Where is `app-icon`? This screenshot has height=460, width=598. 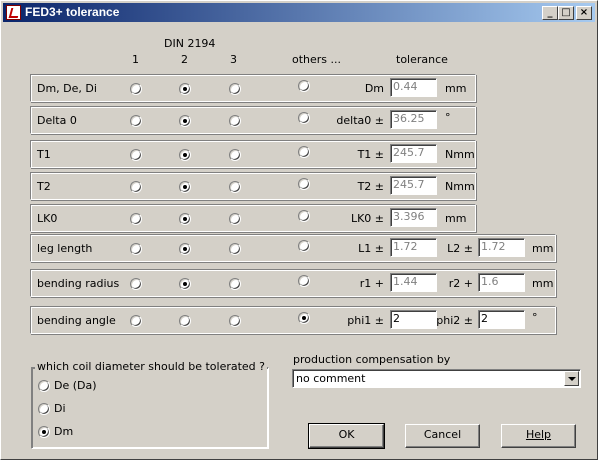 app-icon is located at coordinates (13, 12).